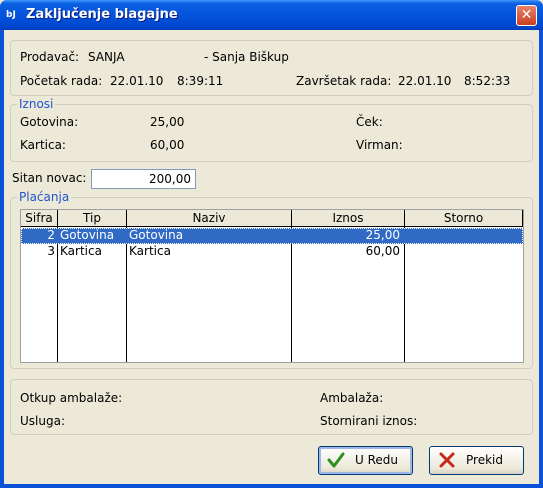  What do you see at coordinates (336, 460) in the screenshot?
I see `checkmark-icon` at bounding box center [336, 460].